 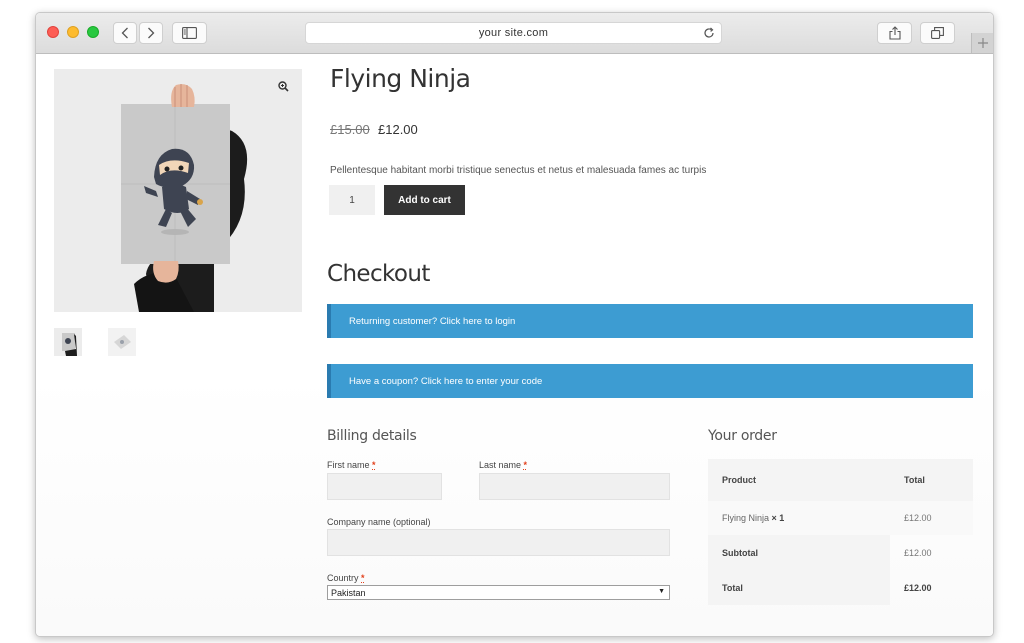 I want to click on plus-icon, so click(x=982, y=43).